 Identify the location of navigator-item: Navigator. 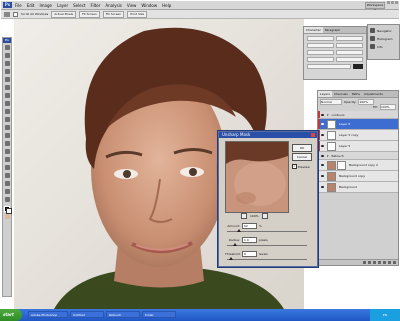
(383, 30).